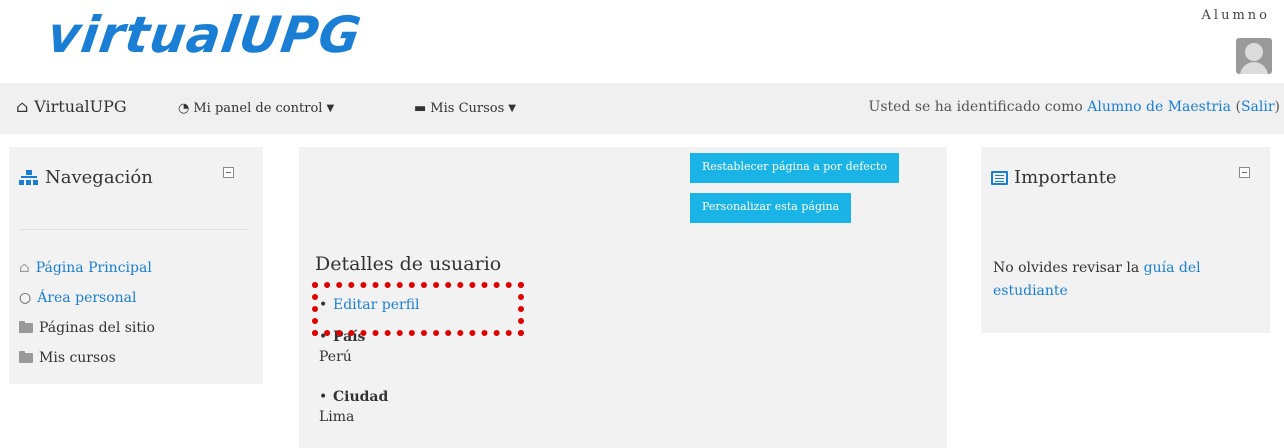 The height and width of the screenshot is (448, 1284). Describe the element at coordinates (1277, 107) in the screenshot. I see `logout-paren-close: )` at that location.